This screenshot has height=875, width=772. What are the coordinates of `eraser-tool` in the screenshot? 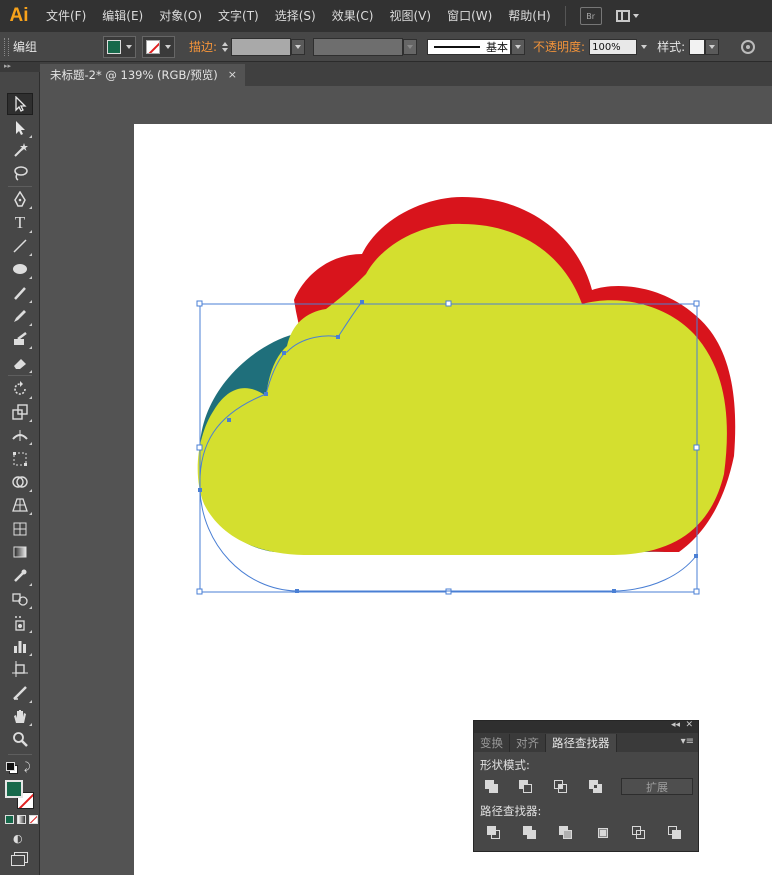 It's located at (20, 363).